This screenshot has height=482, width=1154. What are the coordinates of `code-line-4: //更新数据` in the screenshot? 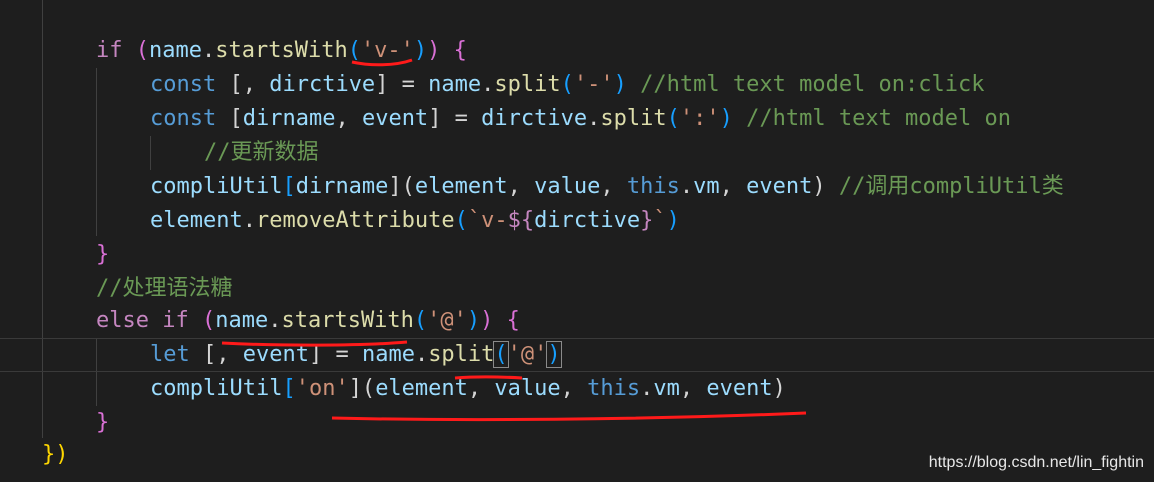 It's located at (261, 153).